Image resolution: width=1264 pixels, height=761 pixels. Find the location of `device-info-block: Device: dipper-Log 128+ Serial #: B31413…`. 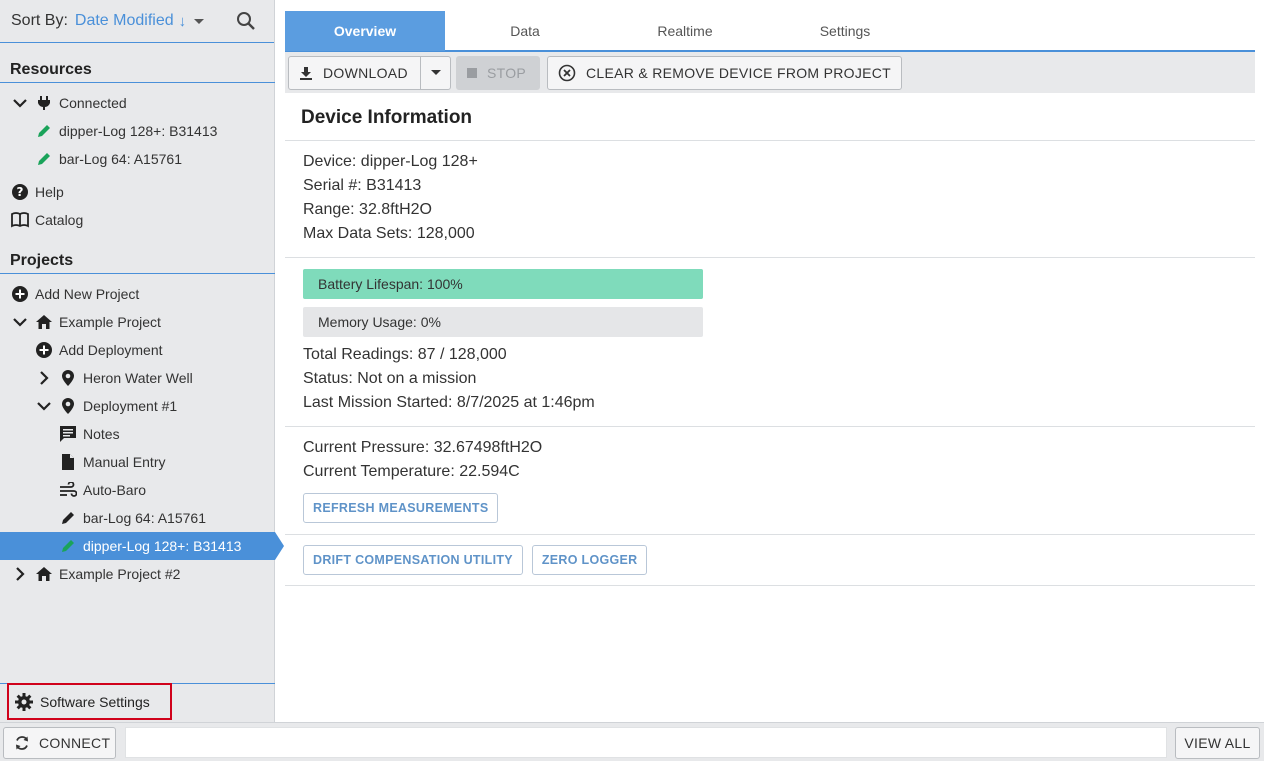

device-info-block: Device: dipper-Log 128+ Serial #: B31413… is located at coordinates (770, 199).